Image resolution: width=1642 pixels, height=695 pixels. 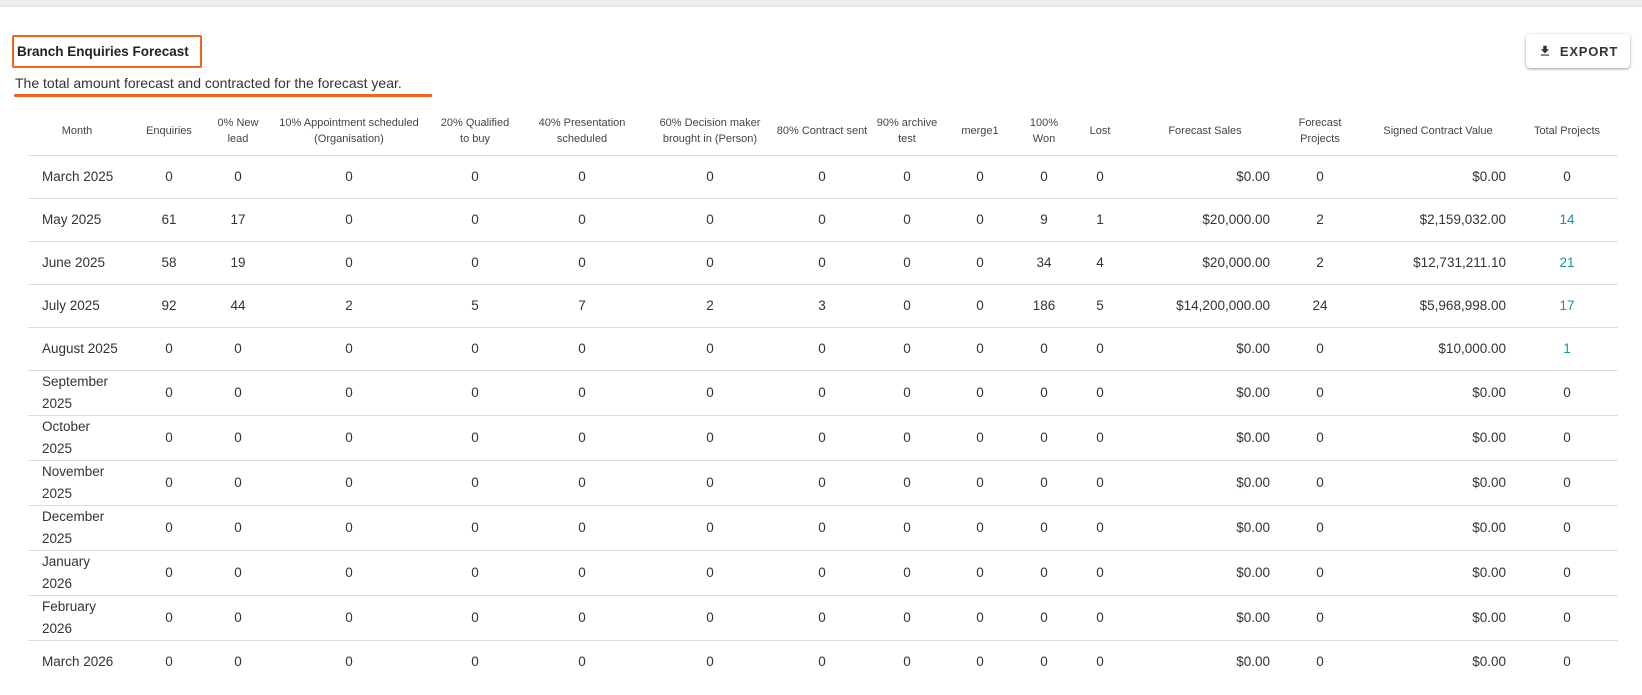 I want to click on table-cell: June 2025, so click(x=77, y=263).